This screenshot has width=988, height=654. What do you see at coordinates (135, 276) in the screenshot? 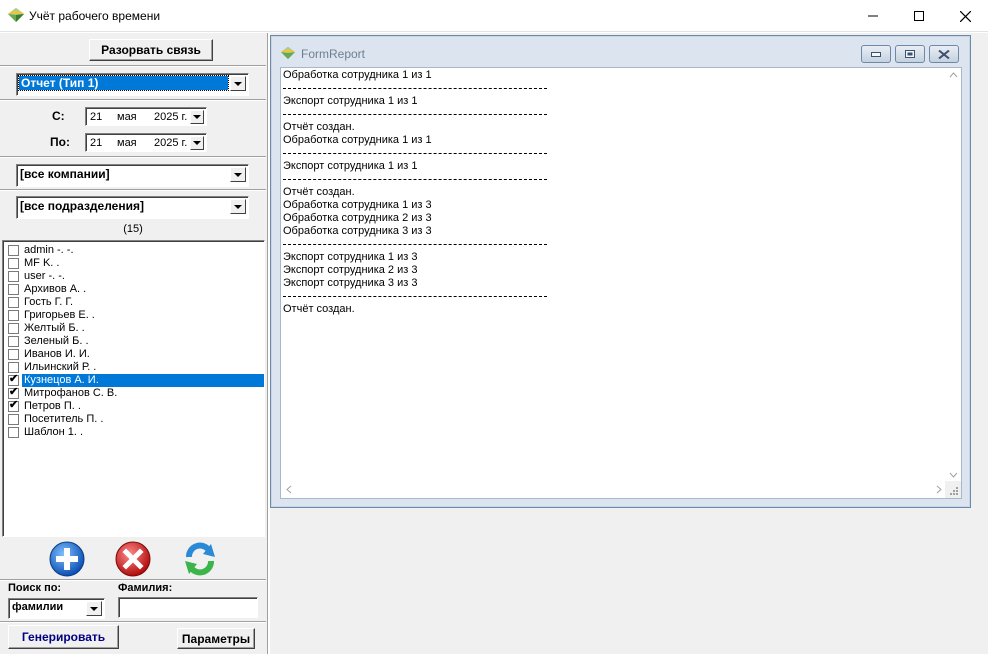
I see `list-item: user -. -.` at bounding box center [135, 276].